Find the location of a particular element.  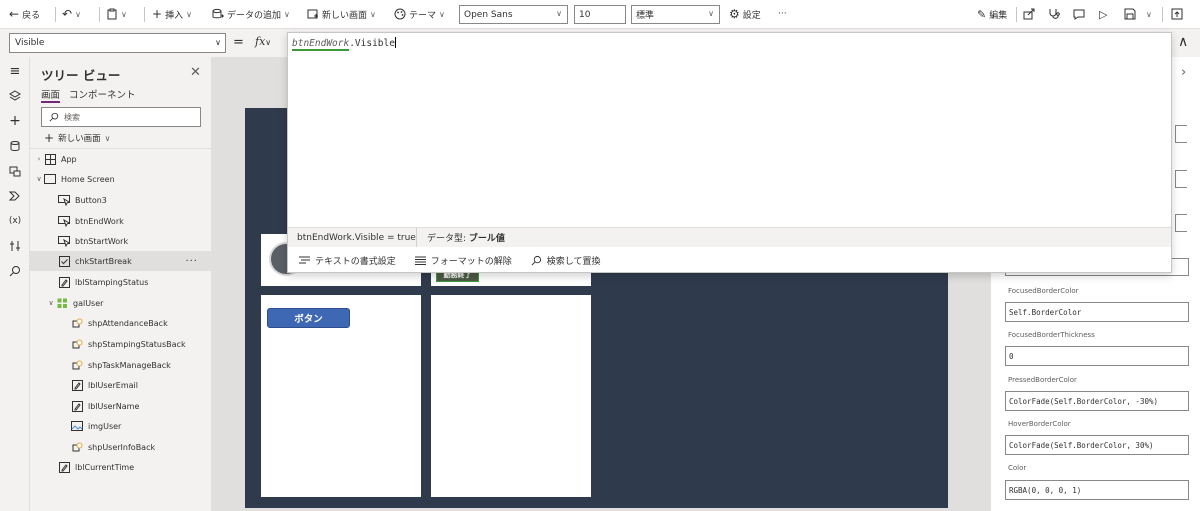

search-rail-icon is located at coordinates (15, 271).